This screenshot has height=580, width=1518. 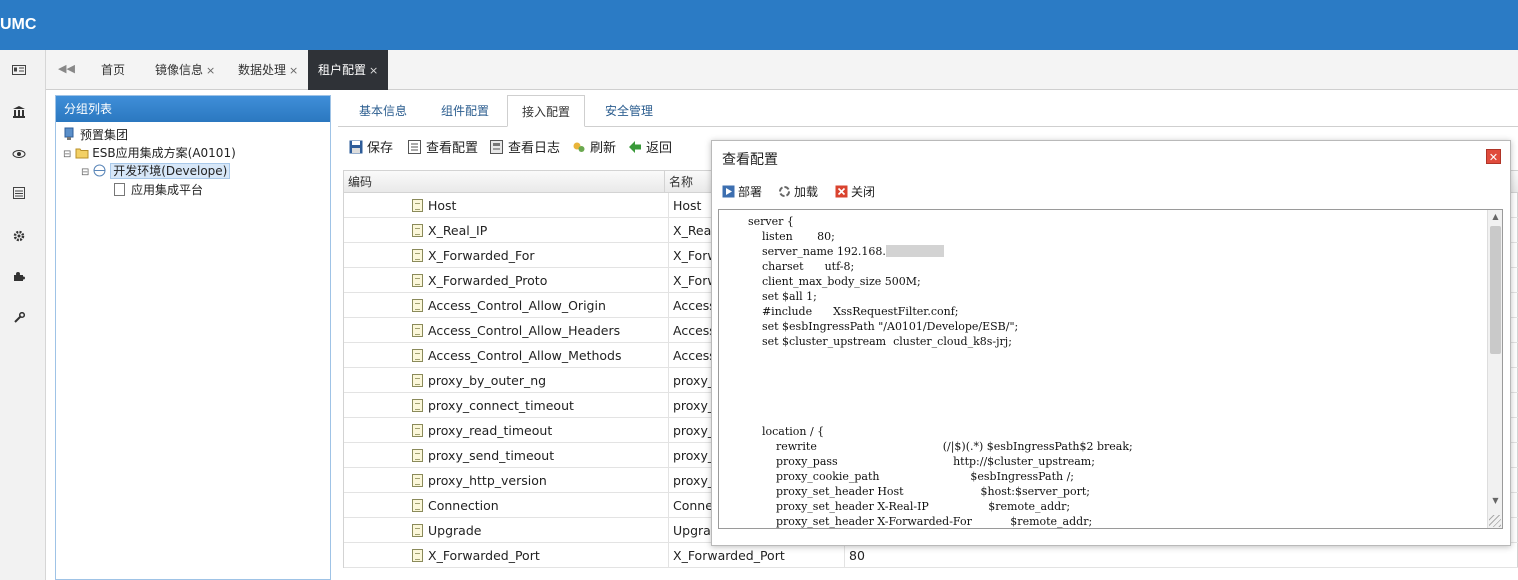 What do you see at coordinates (383, 111) in the screenshot?
I see `subtab-basic-info: 基本信息` at bounding box center [383, 111].